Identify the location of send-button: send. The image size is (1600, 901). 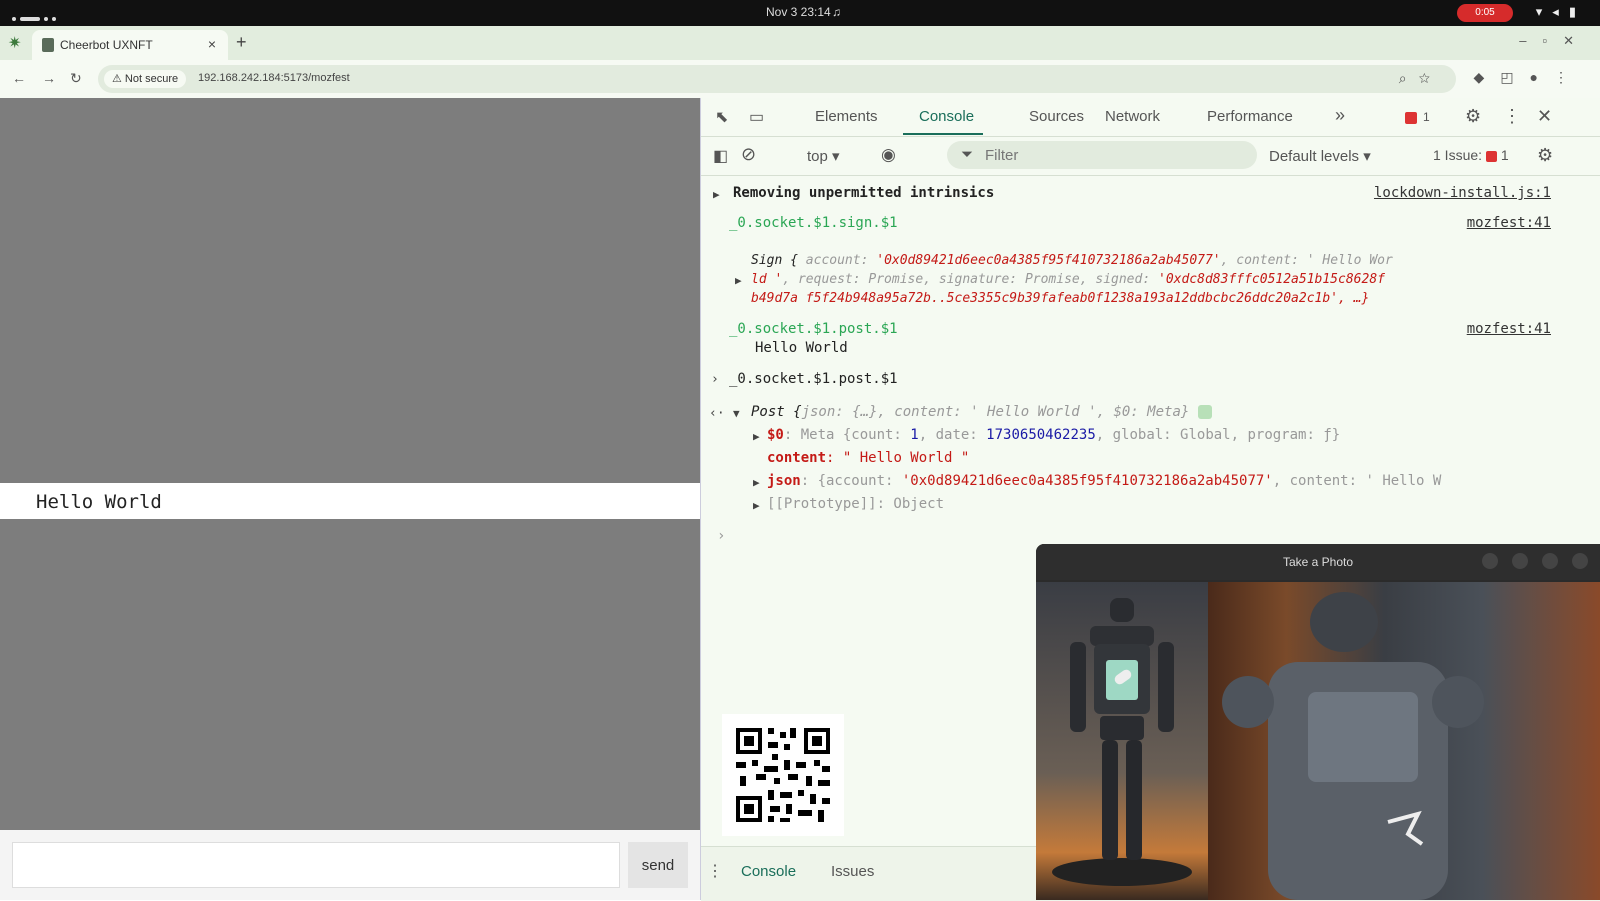
(658, 865).